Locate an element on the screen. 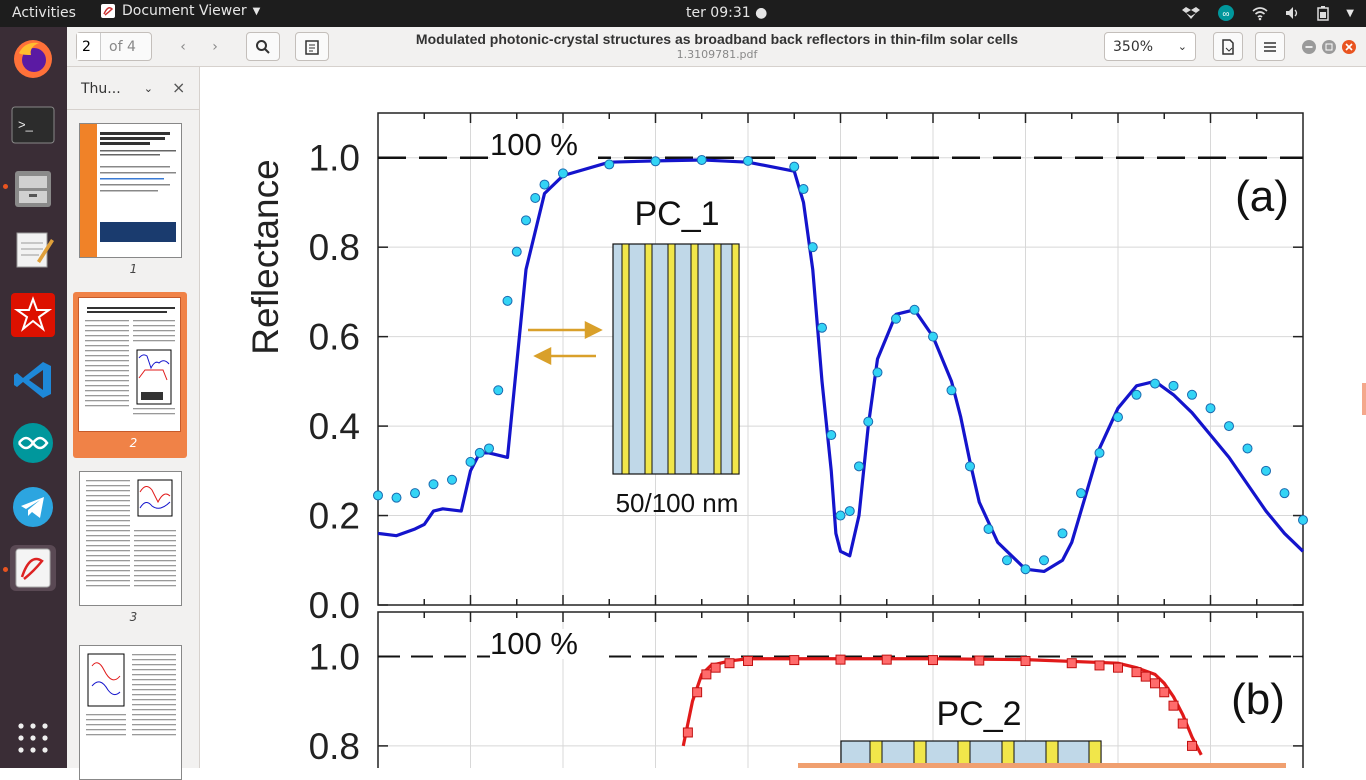 The image size is (1366, 780). files-launcher is located at coordinates (33, 189).